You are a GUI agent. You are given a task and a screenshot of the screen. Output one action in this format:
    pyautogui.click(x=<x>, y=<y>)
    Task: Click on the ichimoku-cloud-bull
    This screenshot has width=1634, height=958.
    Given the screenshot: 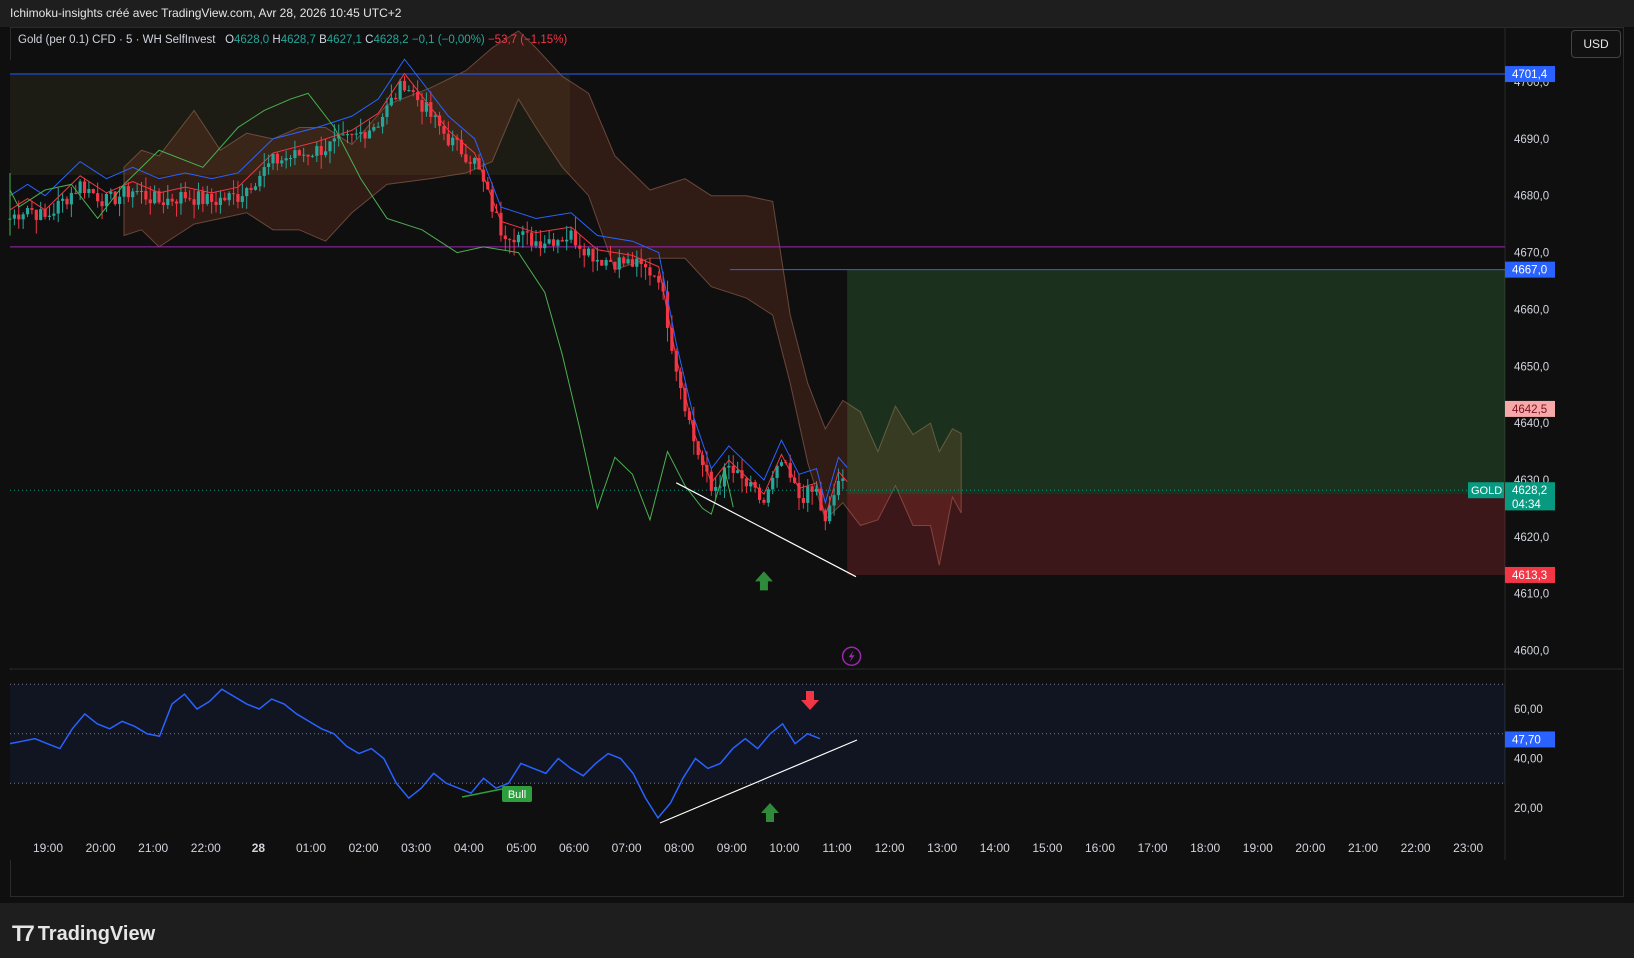 What is the action you would take?
    pyautogui.click(x=290, y=125)
    